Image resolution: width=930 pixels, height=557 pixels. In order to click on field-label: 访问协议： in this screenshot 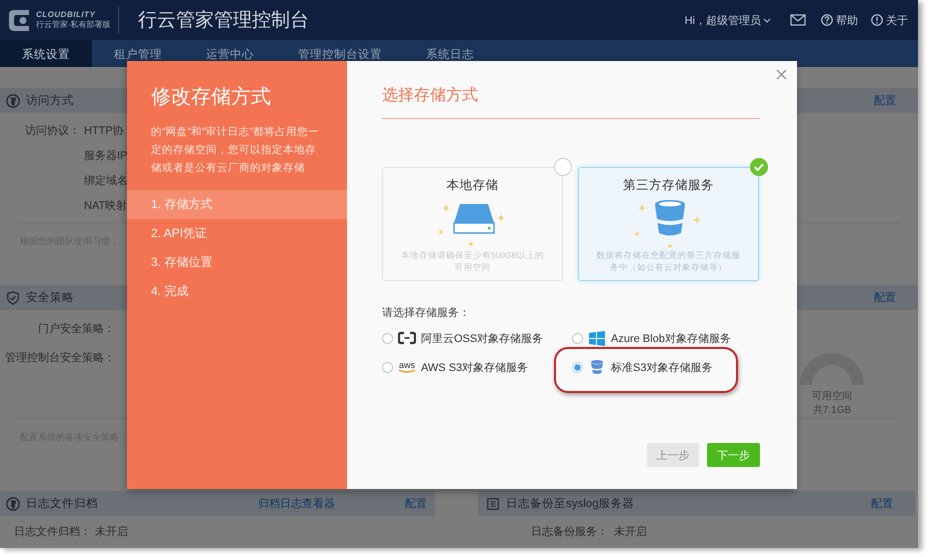, I will do `click(52, 131)`.